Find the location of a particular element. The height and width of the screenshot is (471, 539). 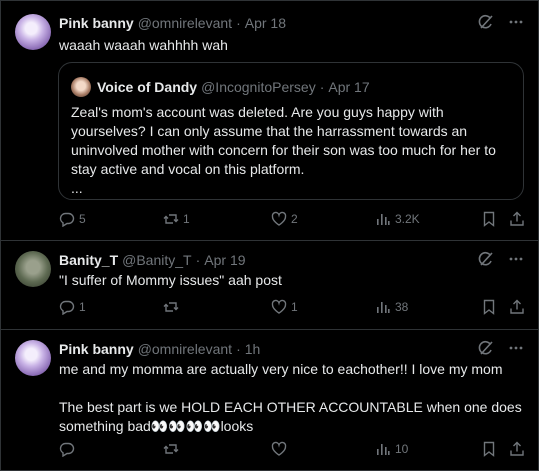

like-count: 2 is located at coordinates (294, 219).